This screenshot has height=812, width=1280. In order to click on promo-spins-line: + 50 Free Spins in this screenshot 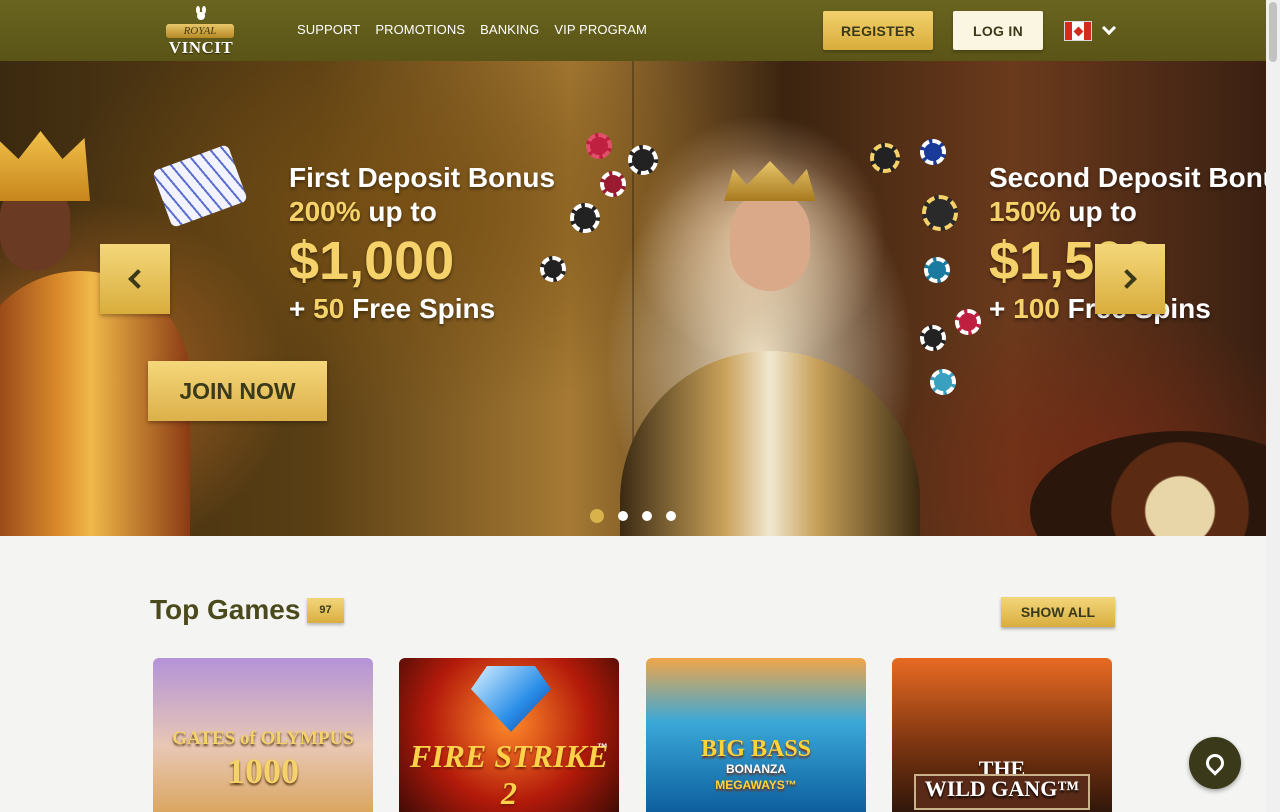, I will do `click(422, 309)`.